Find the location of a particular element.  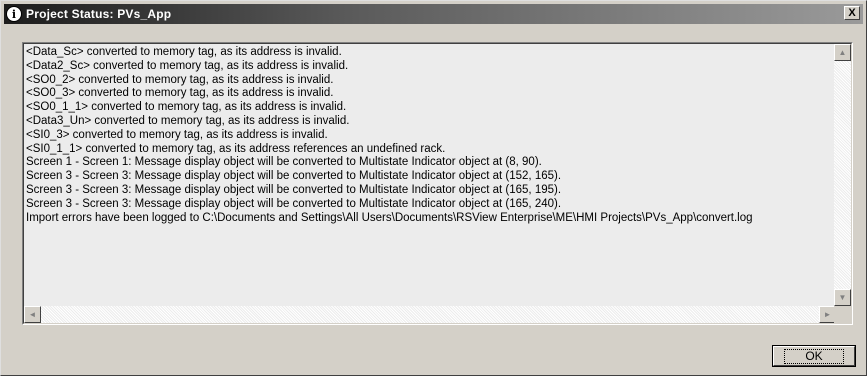

info-icon: i is located at coordinates (14, 14).